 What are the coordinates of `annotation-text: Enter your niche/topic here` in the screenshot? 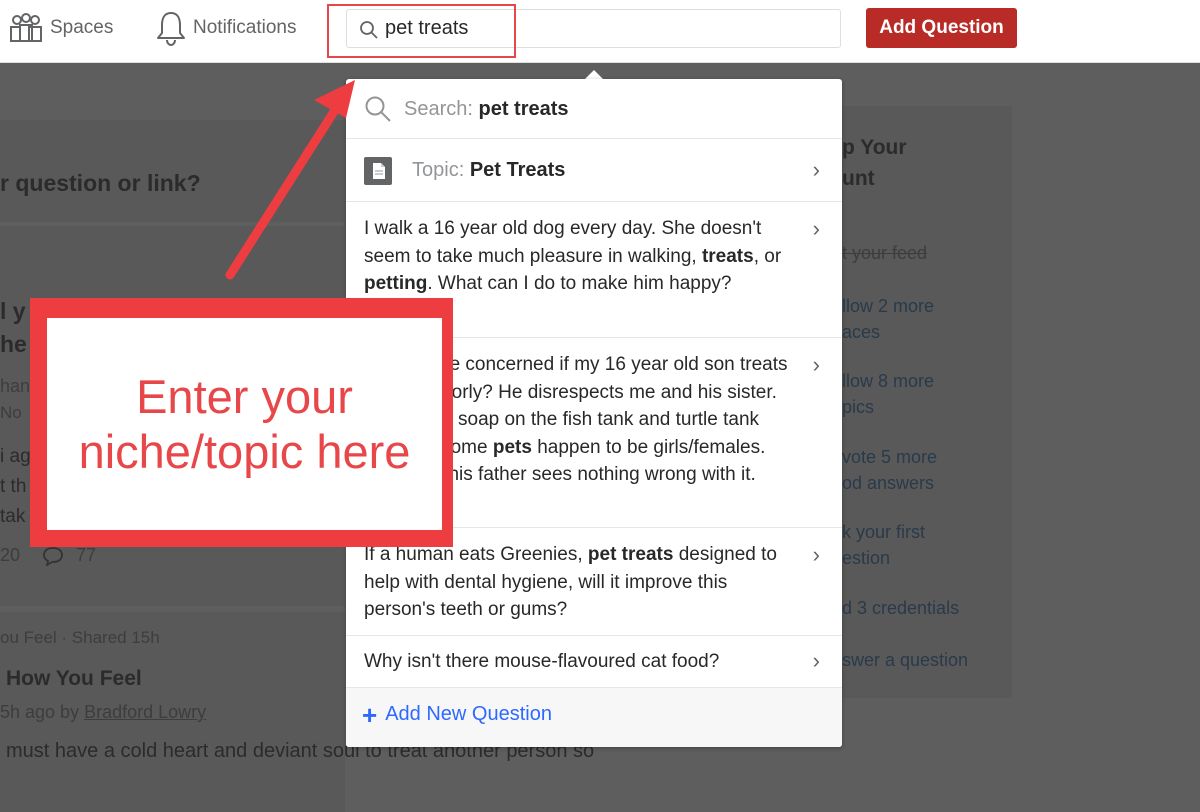 It's located at (245, 424).